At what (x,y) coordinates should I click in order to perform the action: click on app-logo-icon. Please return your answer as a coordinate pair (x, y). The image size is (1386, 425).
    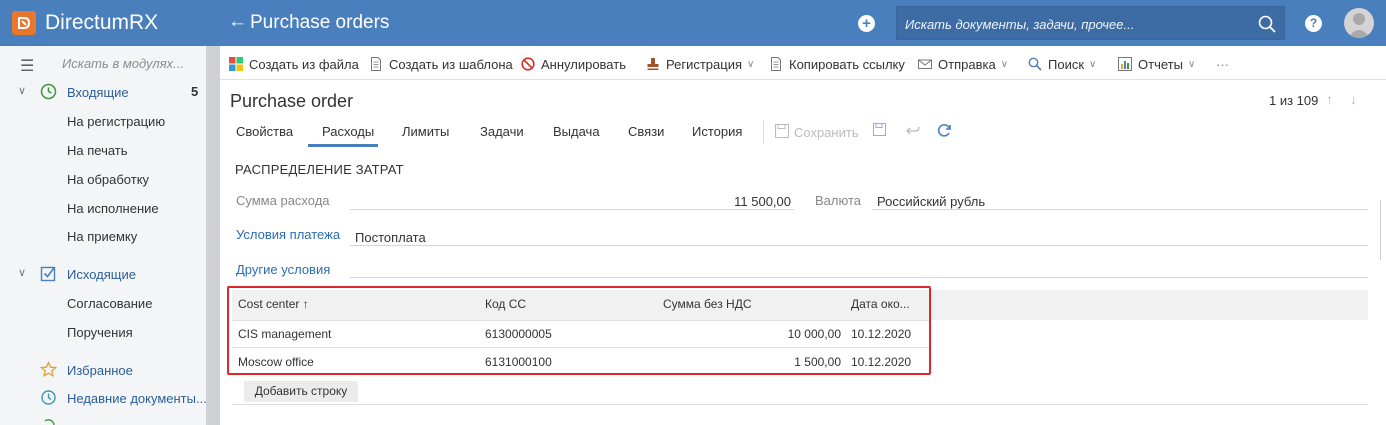
    Looking at the image, I should click on (24, 23).